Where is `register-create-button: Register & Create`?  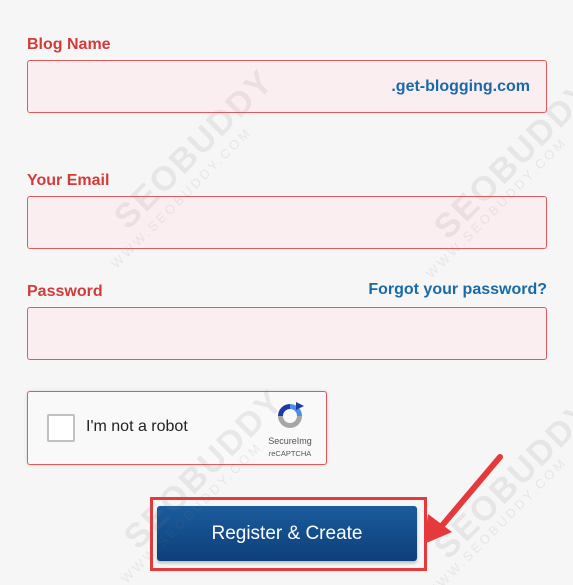
register-create-button: Register & Create is located at coordinates (287, 533).